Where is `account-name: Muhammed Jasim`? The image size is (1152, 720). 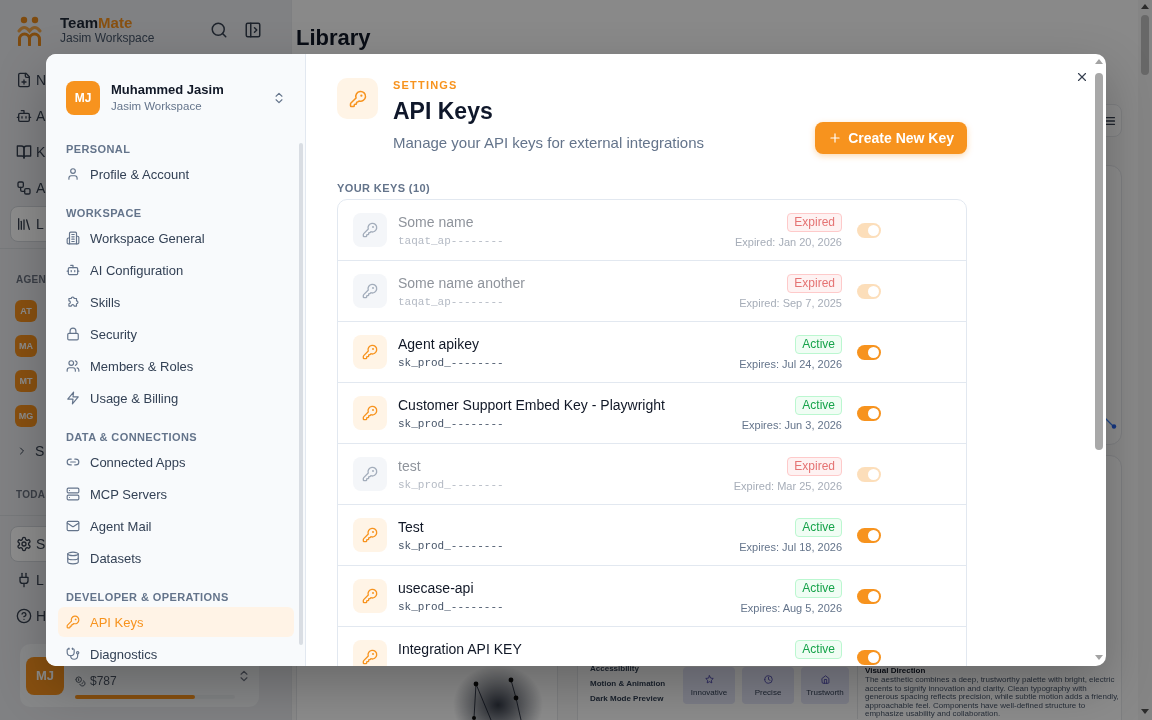 account-name: Muhammed Jasim is located at coordinates (168, 89).